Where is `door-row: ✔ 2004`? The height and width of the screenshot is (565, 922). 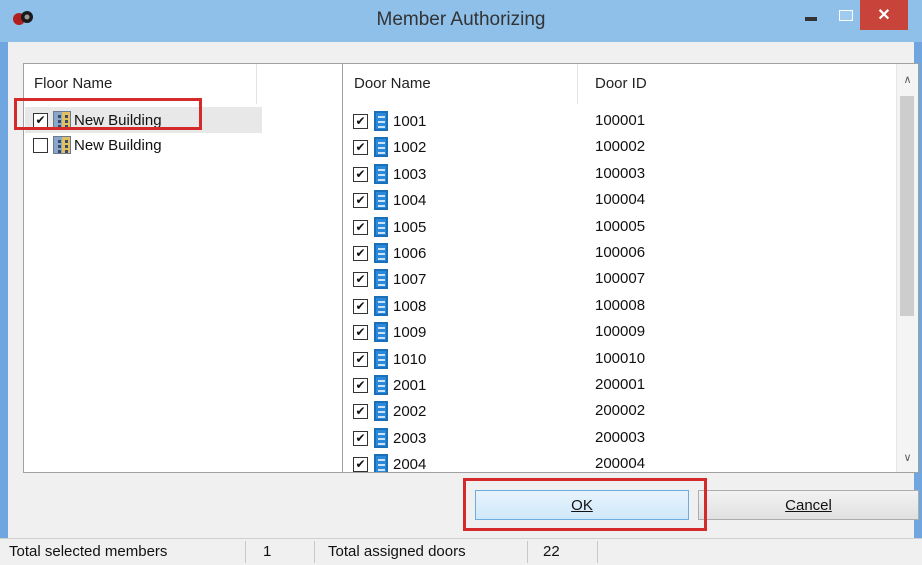
door-row: ✔ 2004 is located at coordinates (390, 462).